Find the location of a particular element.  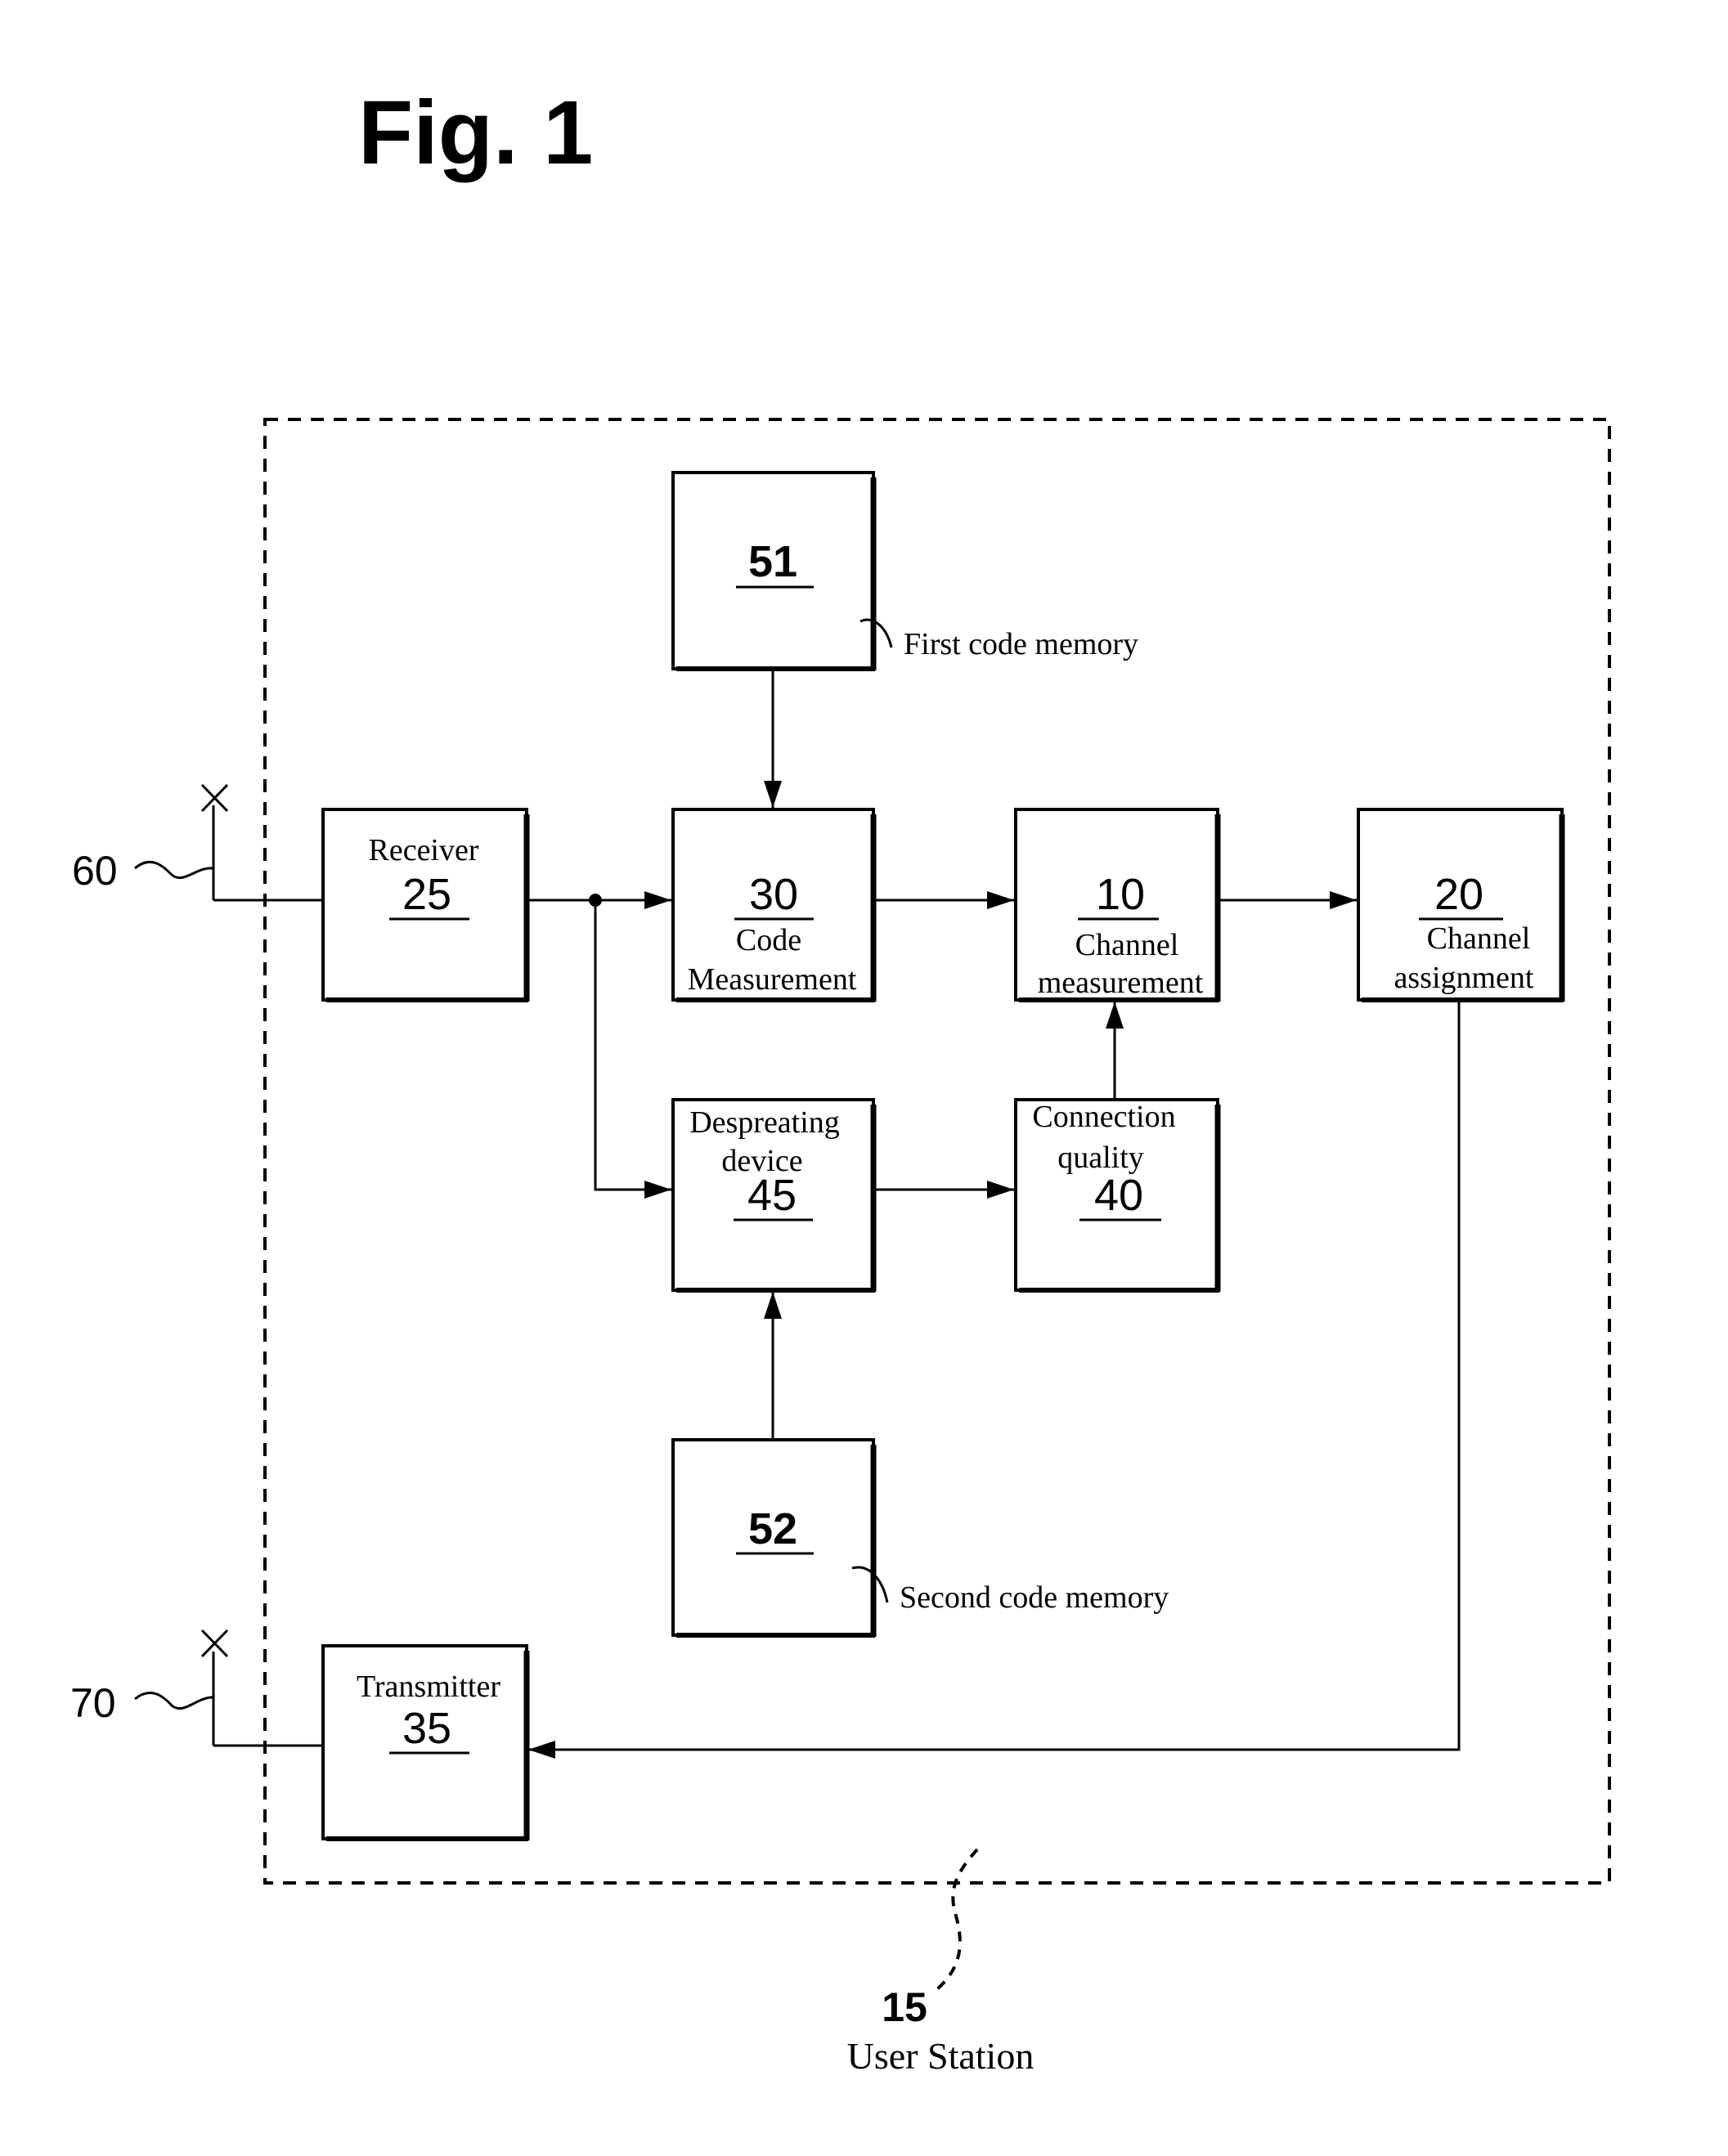

block-label-transmitter: Transmitter is located at coordinates (428, 1687).